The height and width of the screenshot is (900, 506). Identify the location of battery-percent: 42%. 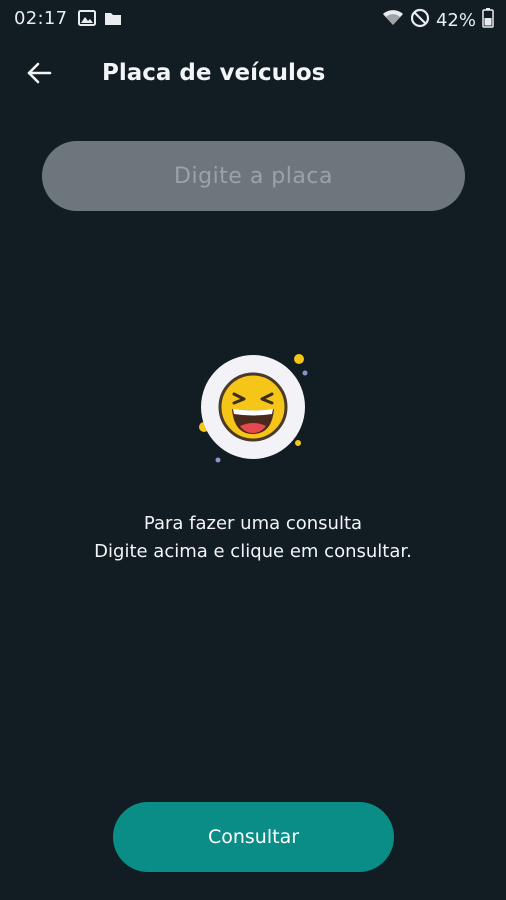
(455, 20).